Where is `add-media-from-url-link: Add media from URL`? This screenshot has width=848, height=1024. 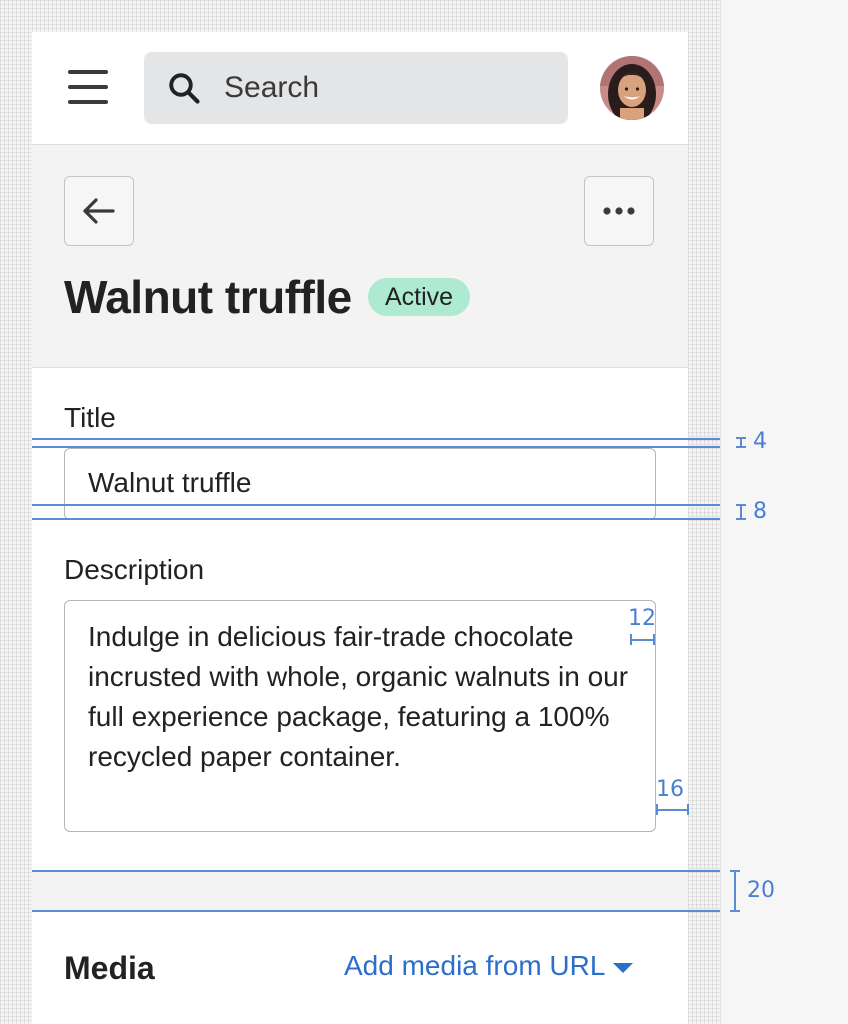
add-media-from-url-link: Add media from URL is located at coordinates (489, 966).